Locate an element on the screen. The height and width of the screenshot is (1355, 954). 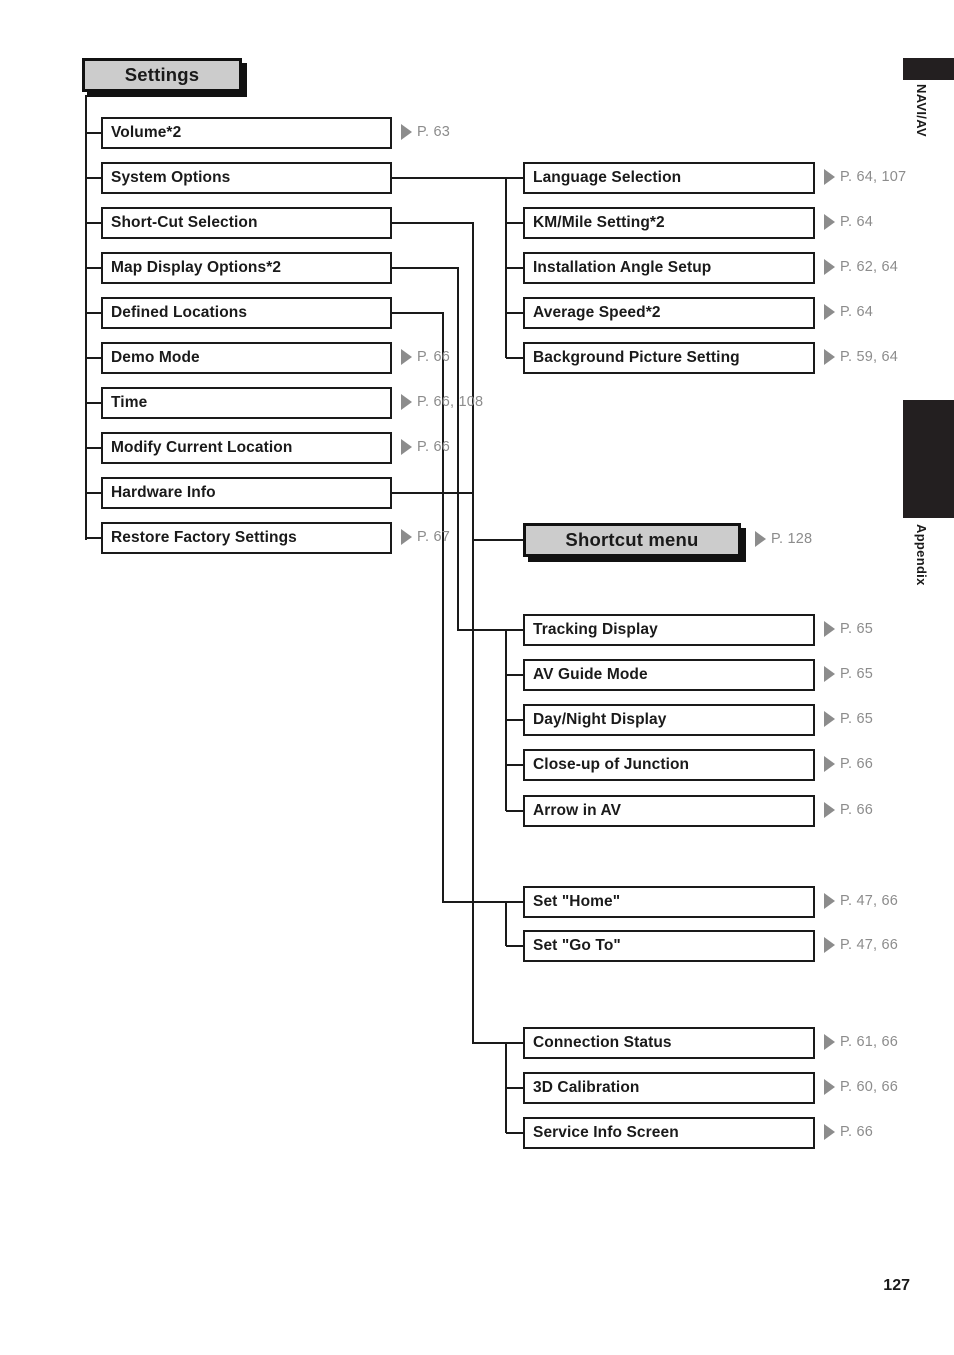
menu-item-map-display-options: Map Display Options*2 is located at coordinates (246, 268).